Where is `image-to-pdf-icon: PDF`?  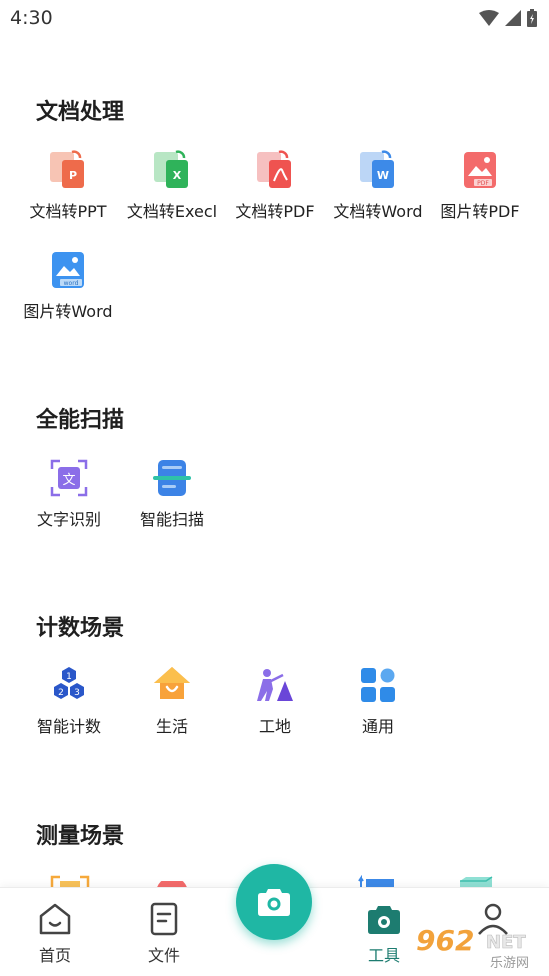 image-to-pdf-icon: PDF is located at coordinates (480, 170).